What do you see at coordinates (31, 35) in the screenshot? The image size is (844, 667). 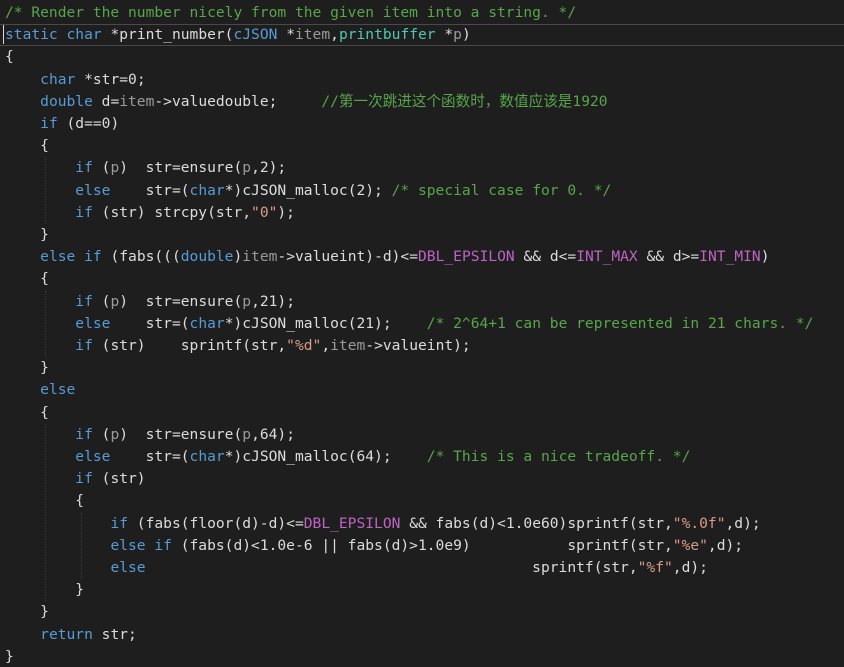 I see `code-token: static` at bounding box center [31, 35].